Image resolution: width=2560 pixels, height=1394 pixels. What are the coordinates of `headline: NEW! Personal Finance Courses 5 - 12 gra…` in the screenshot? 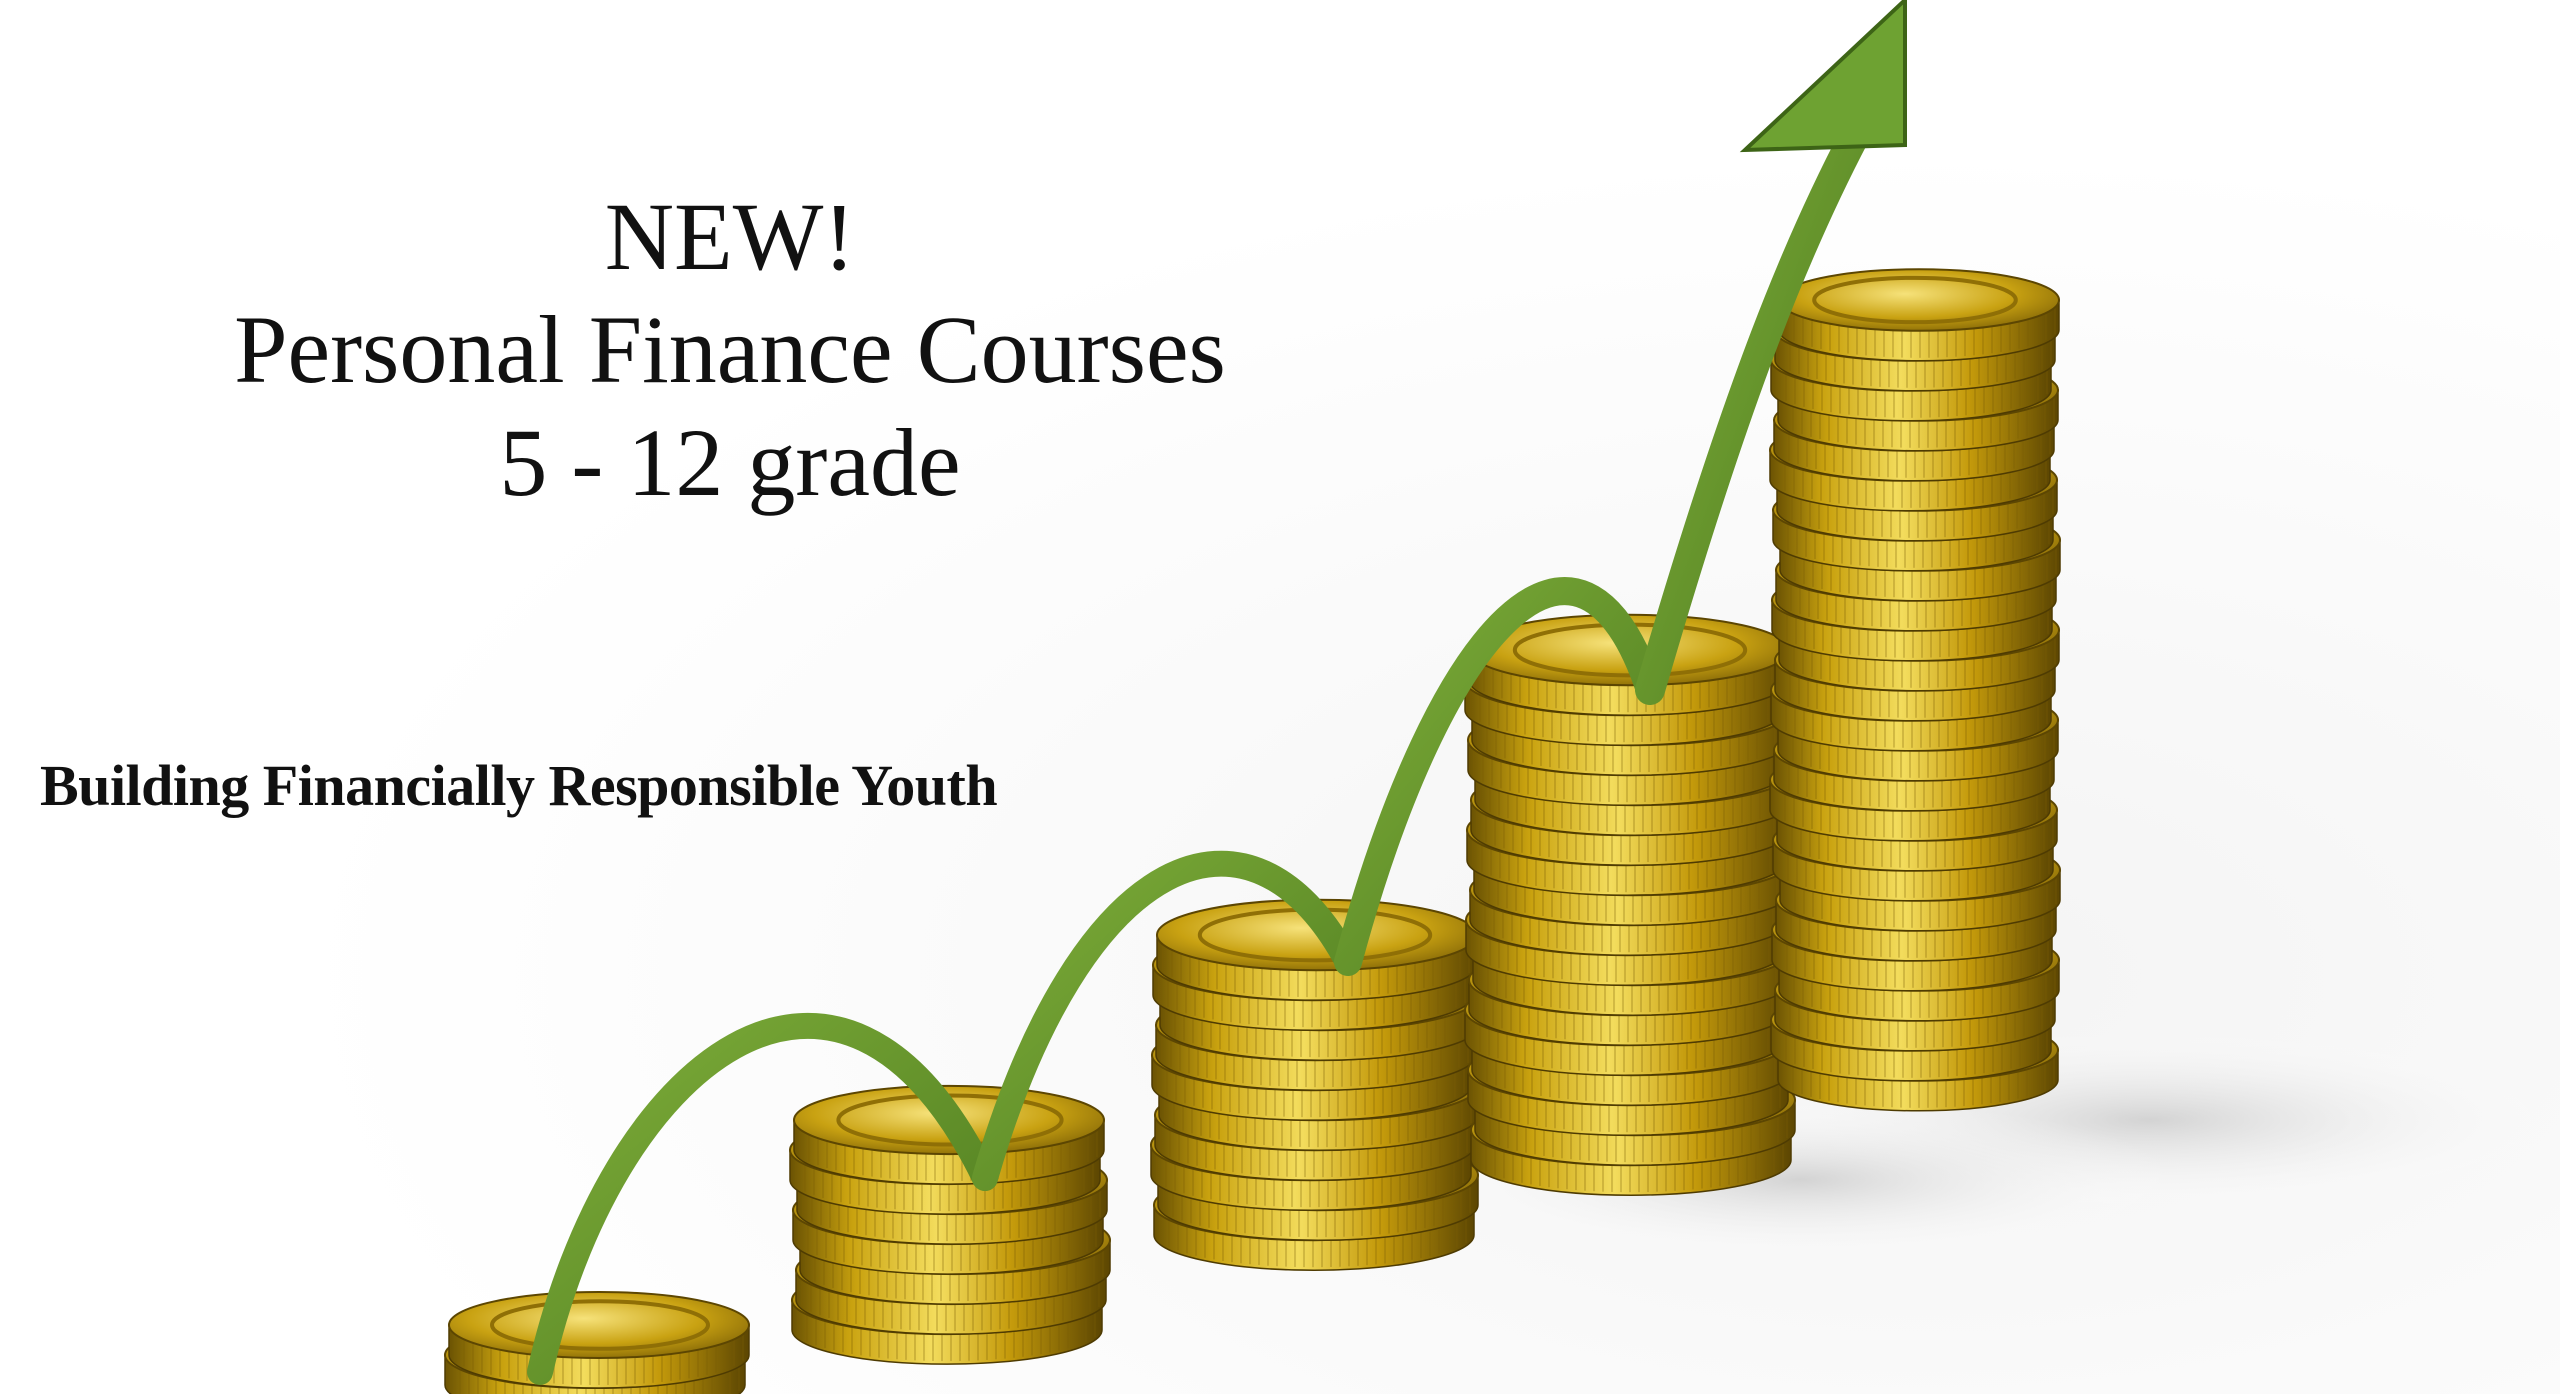 It's located at (730, 349).